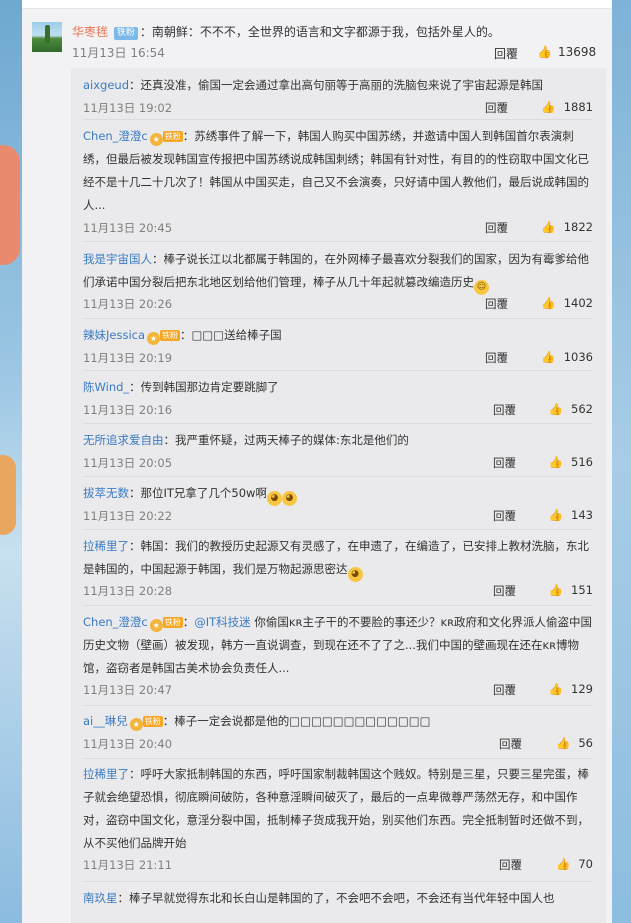  What do you see at coordinates (577, 52) in the screenshot?
I see `like-count: 13698` at bounding box center [577, 52].